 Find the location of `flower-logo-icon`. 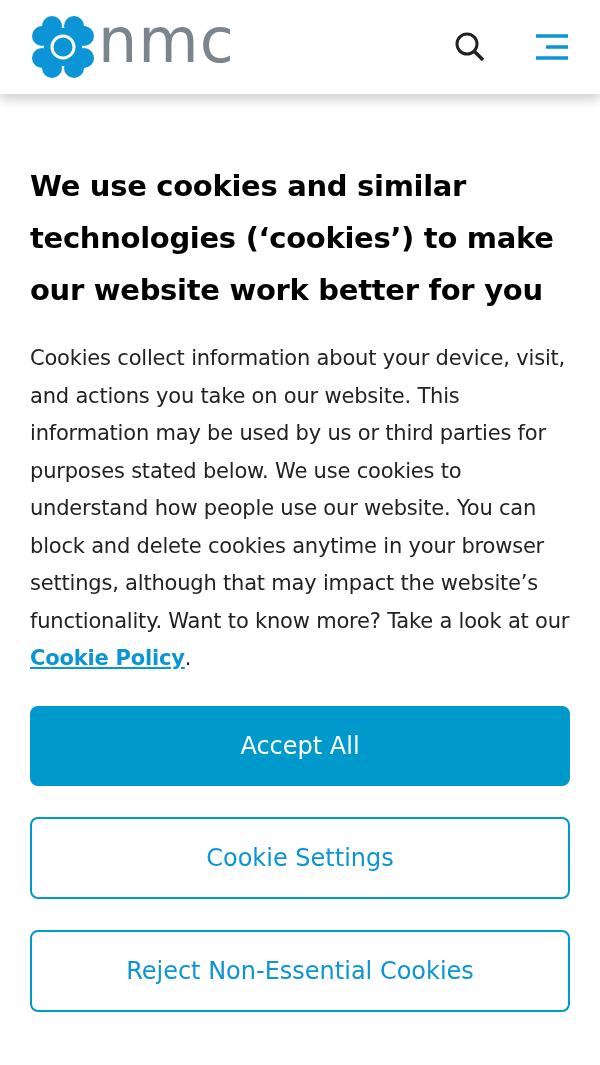

flower-logo-icon is located at coordinates (63, 47).